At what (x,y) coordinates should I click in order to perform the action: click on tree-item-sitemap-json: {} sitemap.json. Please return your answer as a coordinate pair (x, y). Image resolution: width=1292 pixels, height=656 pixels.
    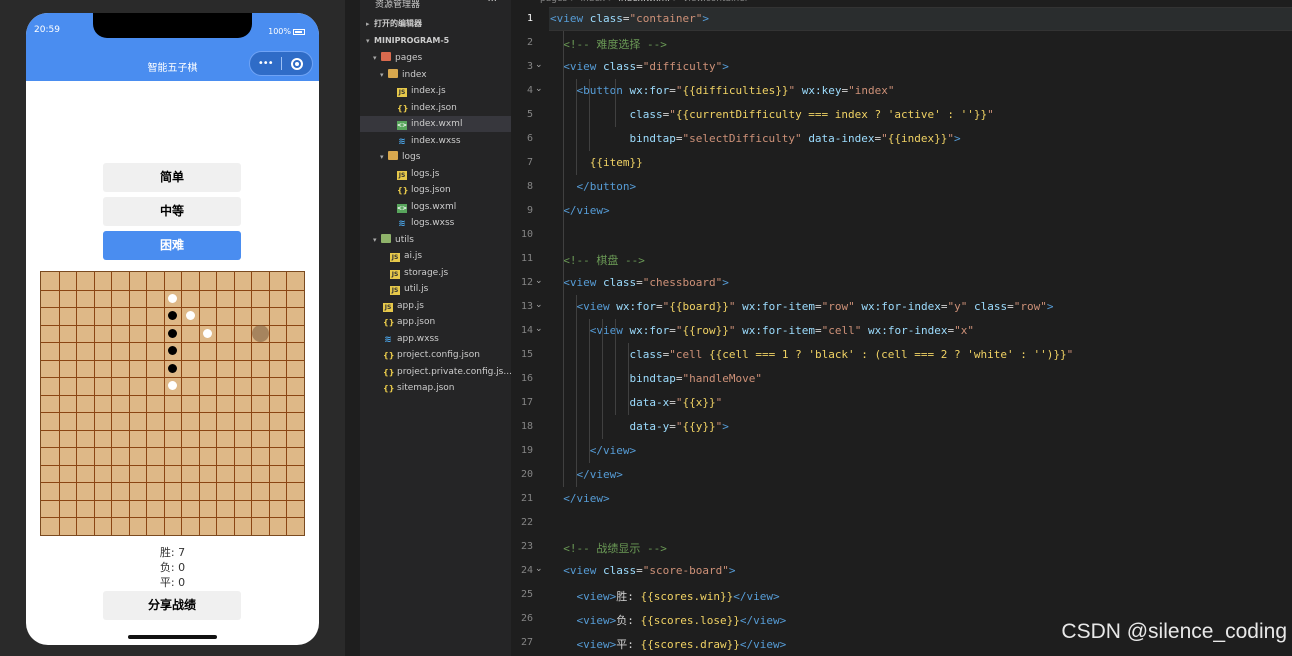
    Looking at the image, I should click on (435, 388).